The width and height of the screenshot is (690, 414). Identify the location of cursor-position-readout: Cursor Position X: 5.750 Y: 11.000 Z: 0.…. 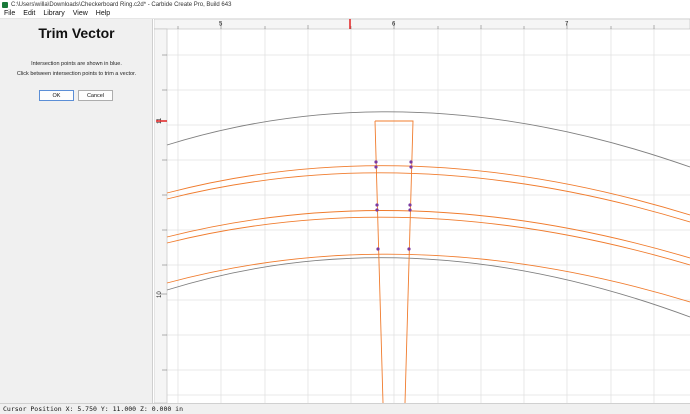
(93, 409).